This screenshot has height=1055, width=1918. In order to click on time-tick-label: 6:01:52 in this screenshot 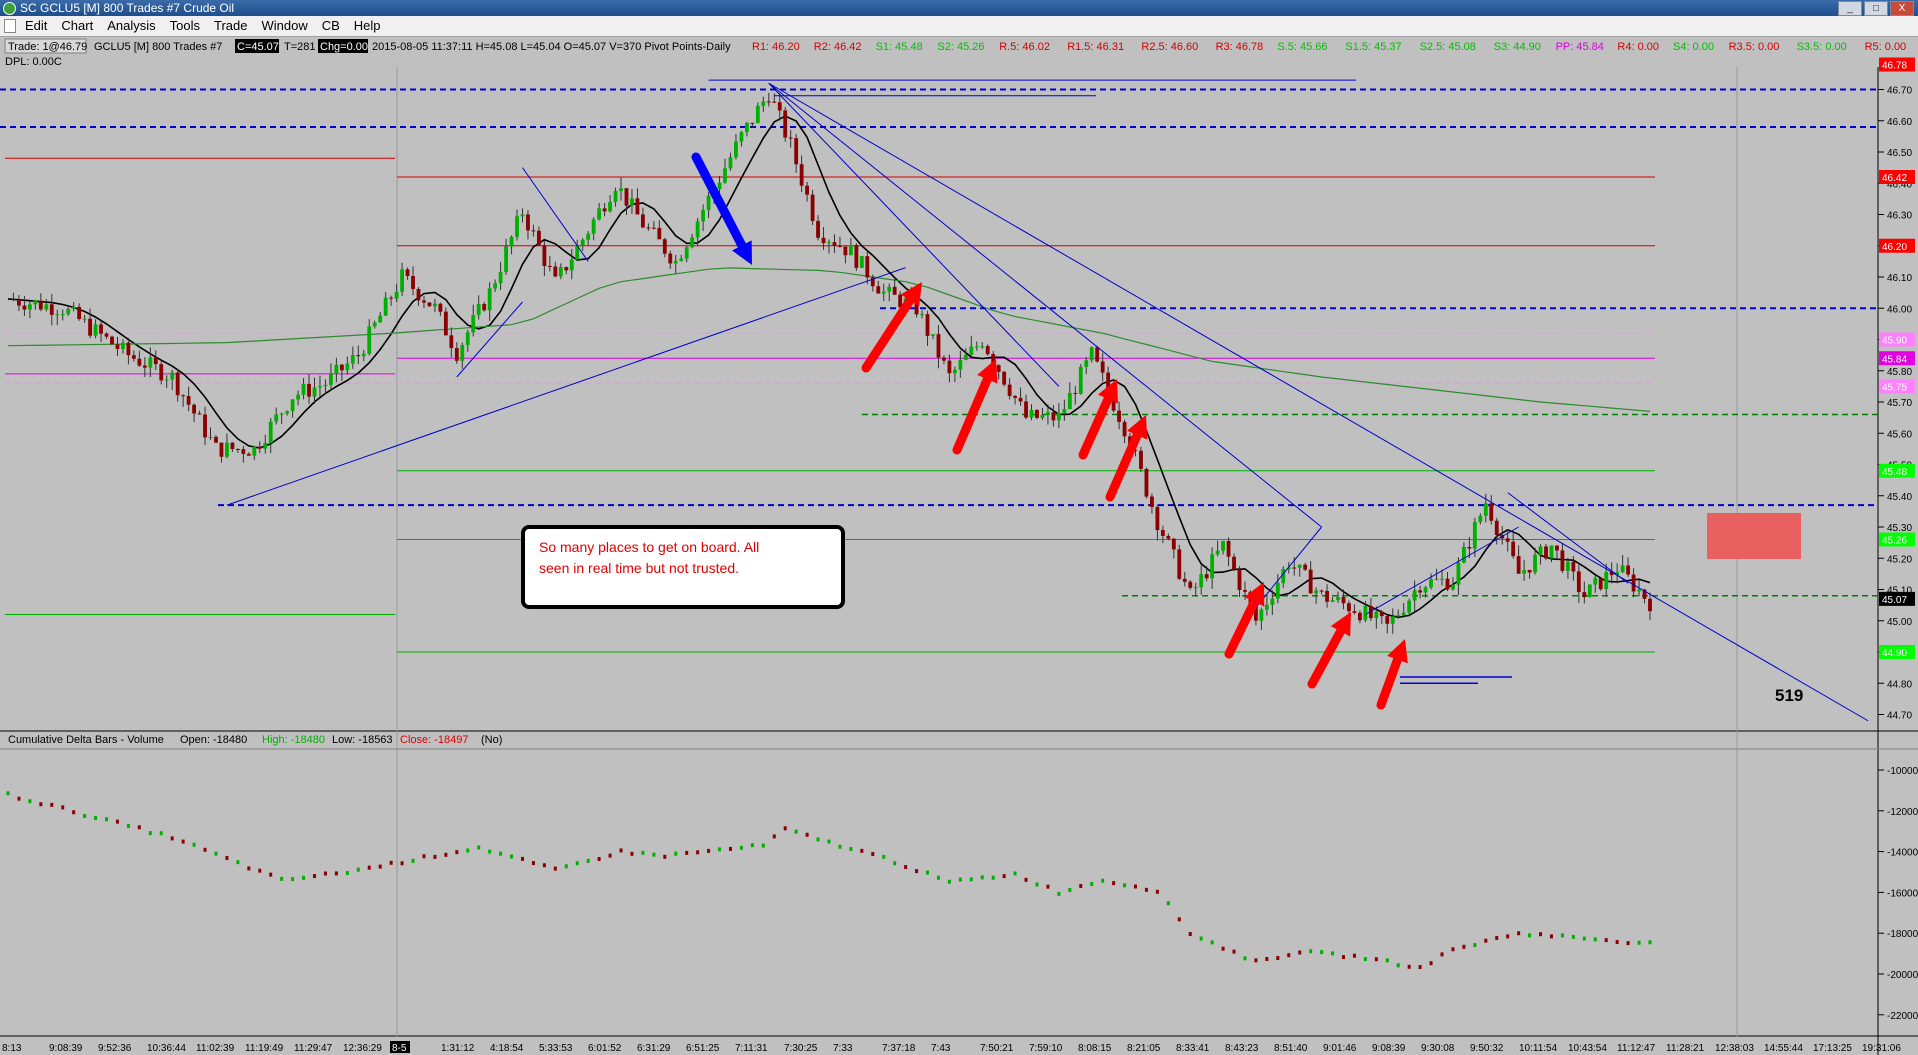, I will do `click(605, 1048)`.